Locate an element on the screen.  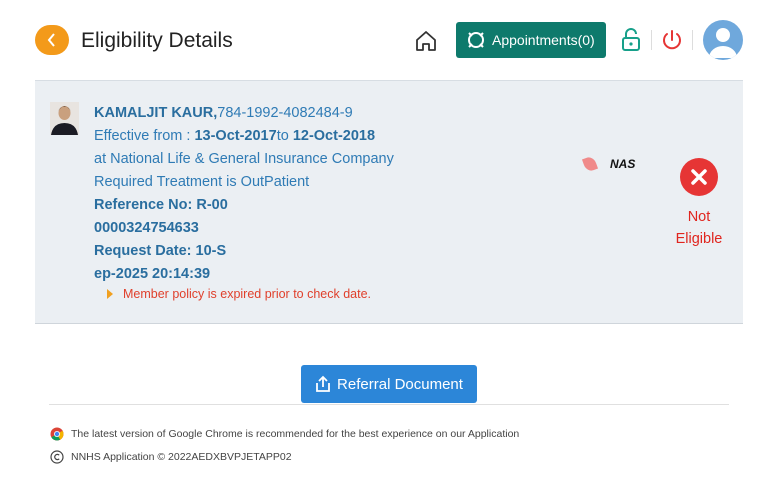
user-icon is located at coordinates (723, 43).